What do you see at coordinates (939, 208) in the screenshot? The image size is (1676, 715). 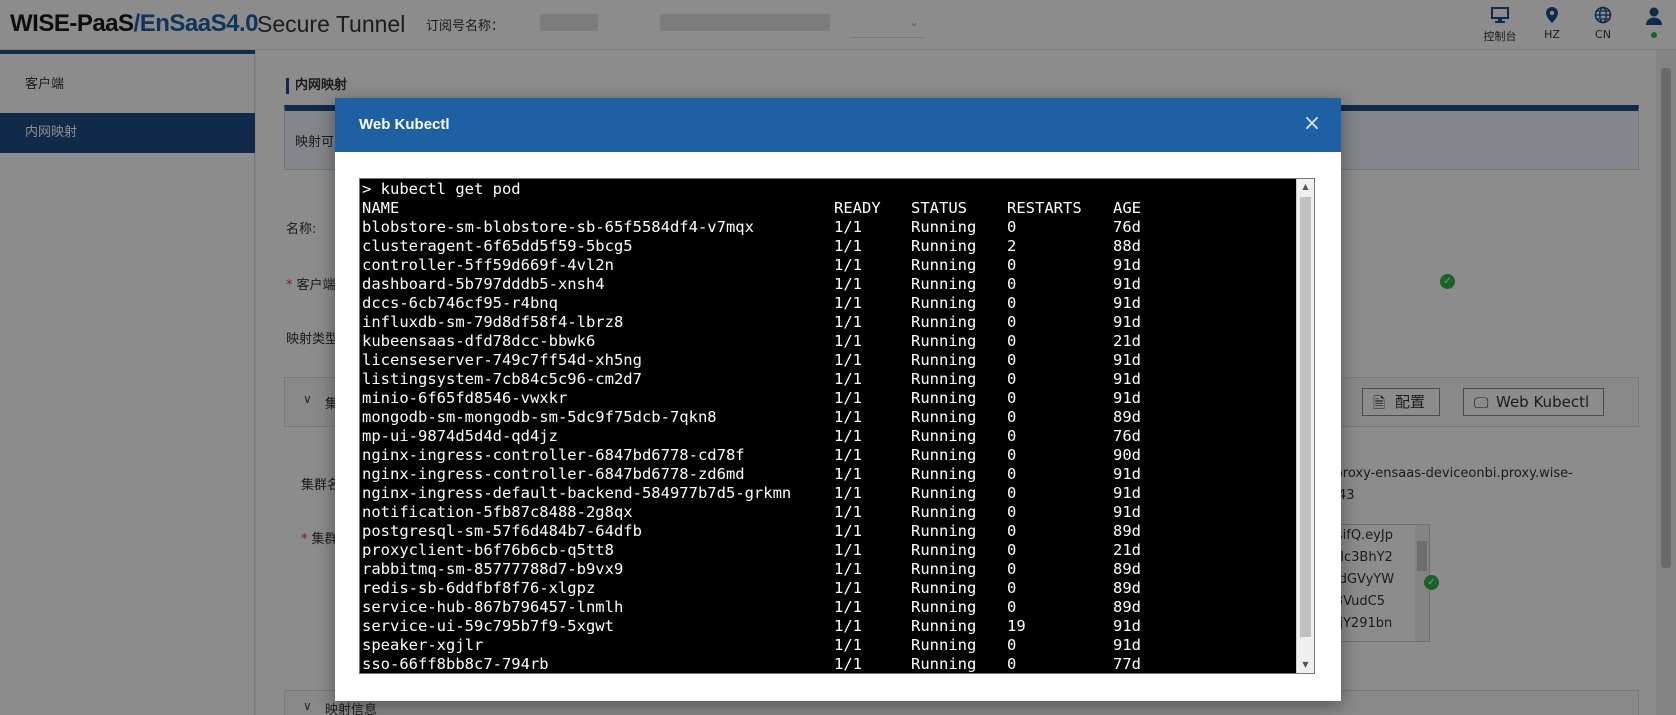 I see `header-status: STATUS` at bounding box center [939, 208].